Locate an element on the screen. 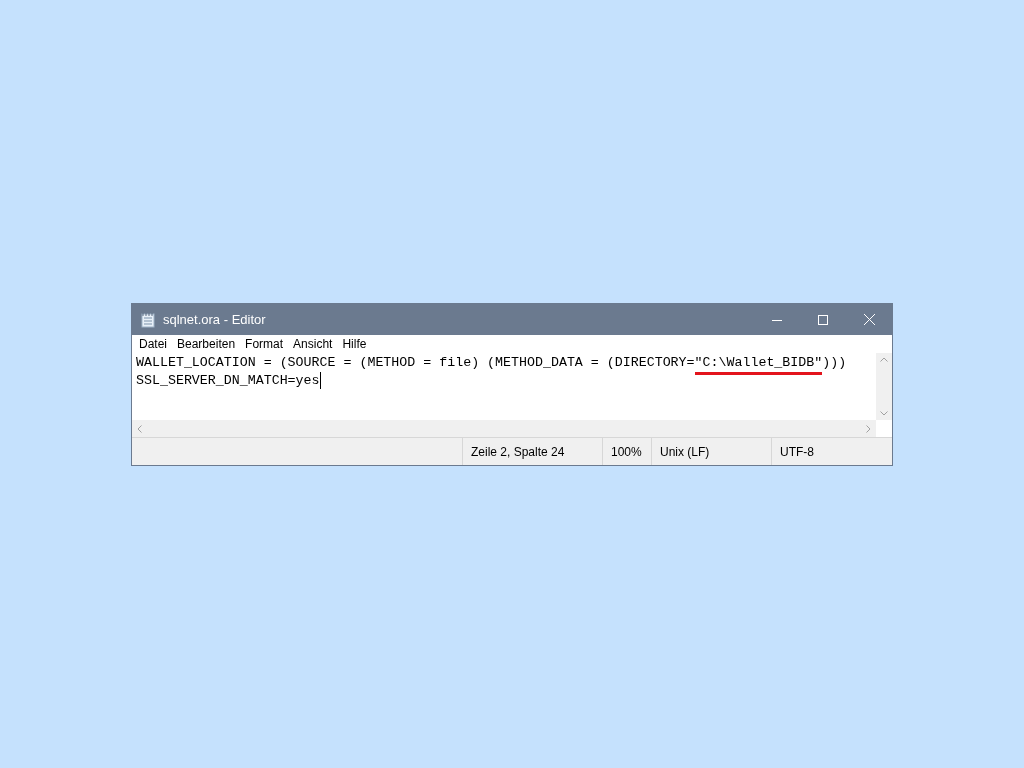  horizontal-scrollbar is located at coordinates (504, 428).